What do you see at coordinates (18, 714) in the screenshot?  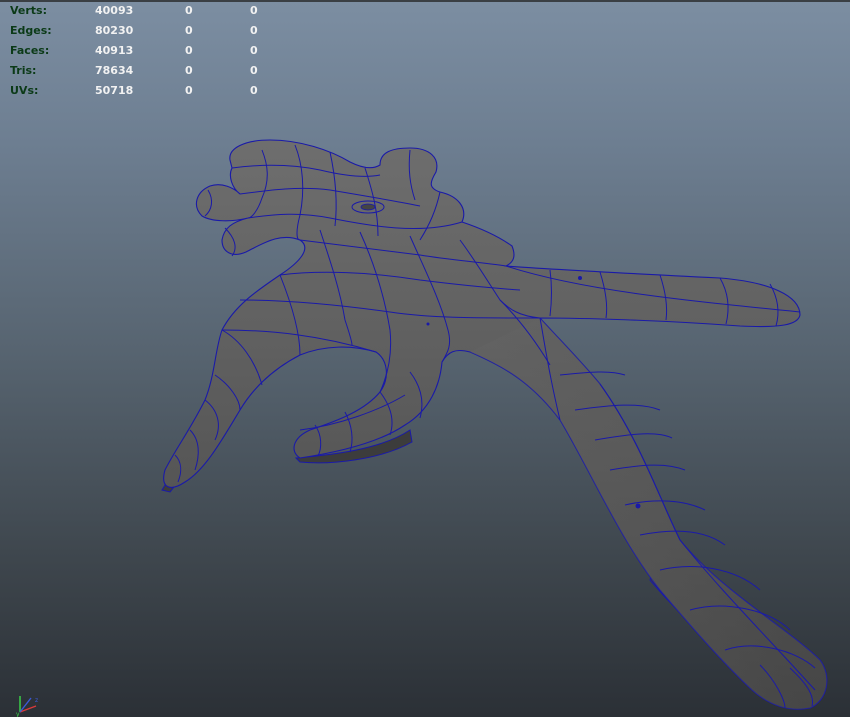 I see `svg-text: y` at bounding box center [18, 714].